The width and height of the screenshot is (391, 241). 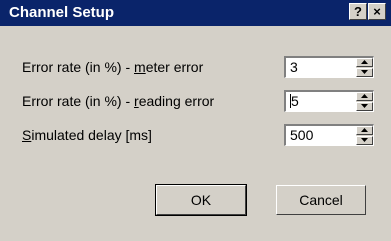 What do you see at coordinates (174, 67) in the screenshot?
I see `meter-error-label-rest: eter error` at bounding box center [174, 67].